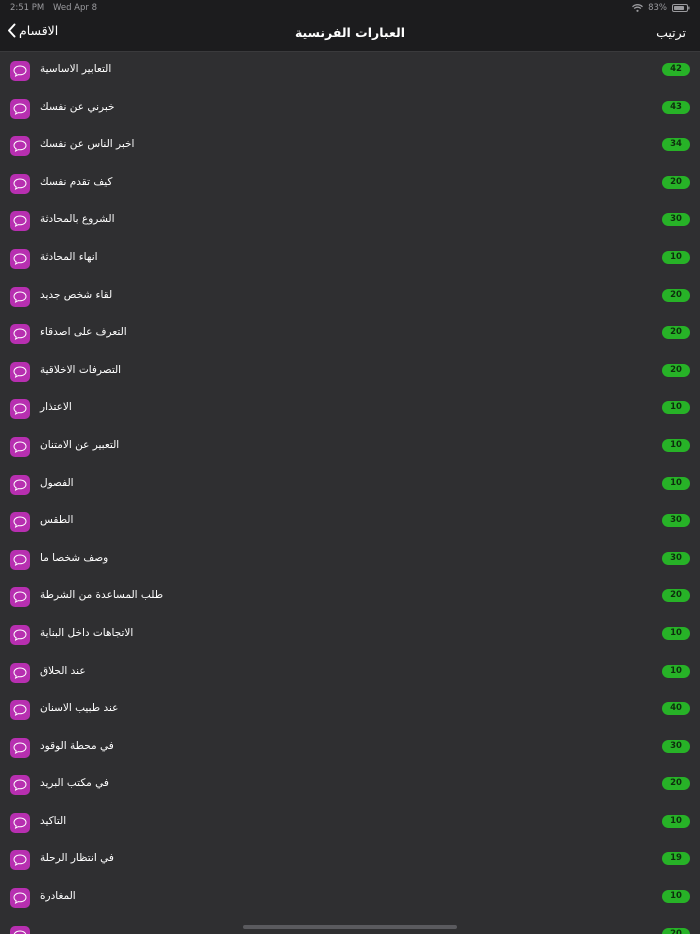 The width and height of the screenshot is (700, 934). I want to click on list-item-label: لقاء شخص جديد, so click(76, 294).